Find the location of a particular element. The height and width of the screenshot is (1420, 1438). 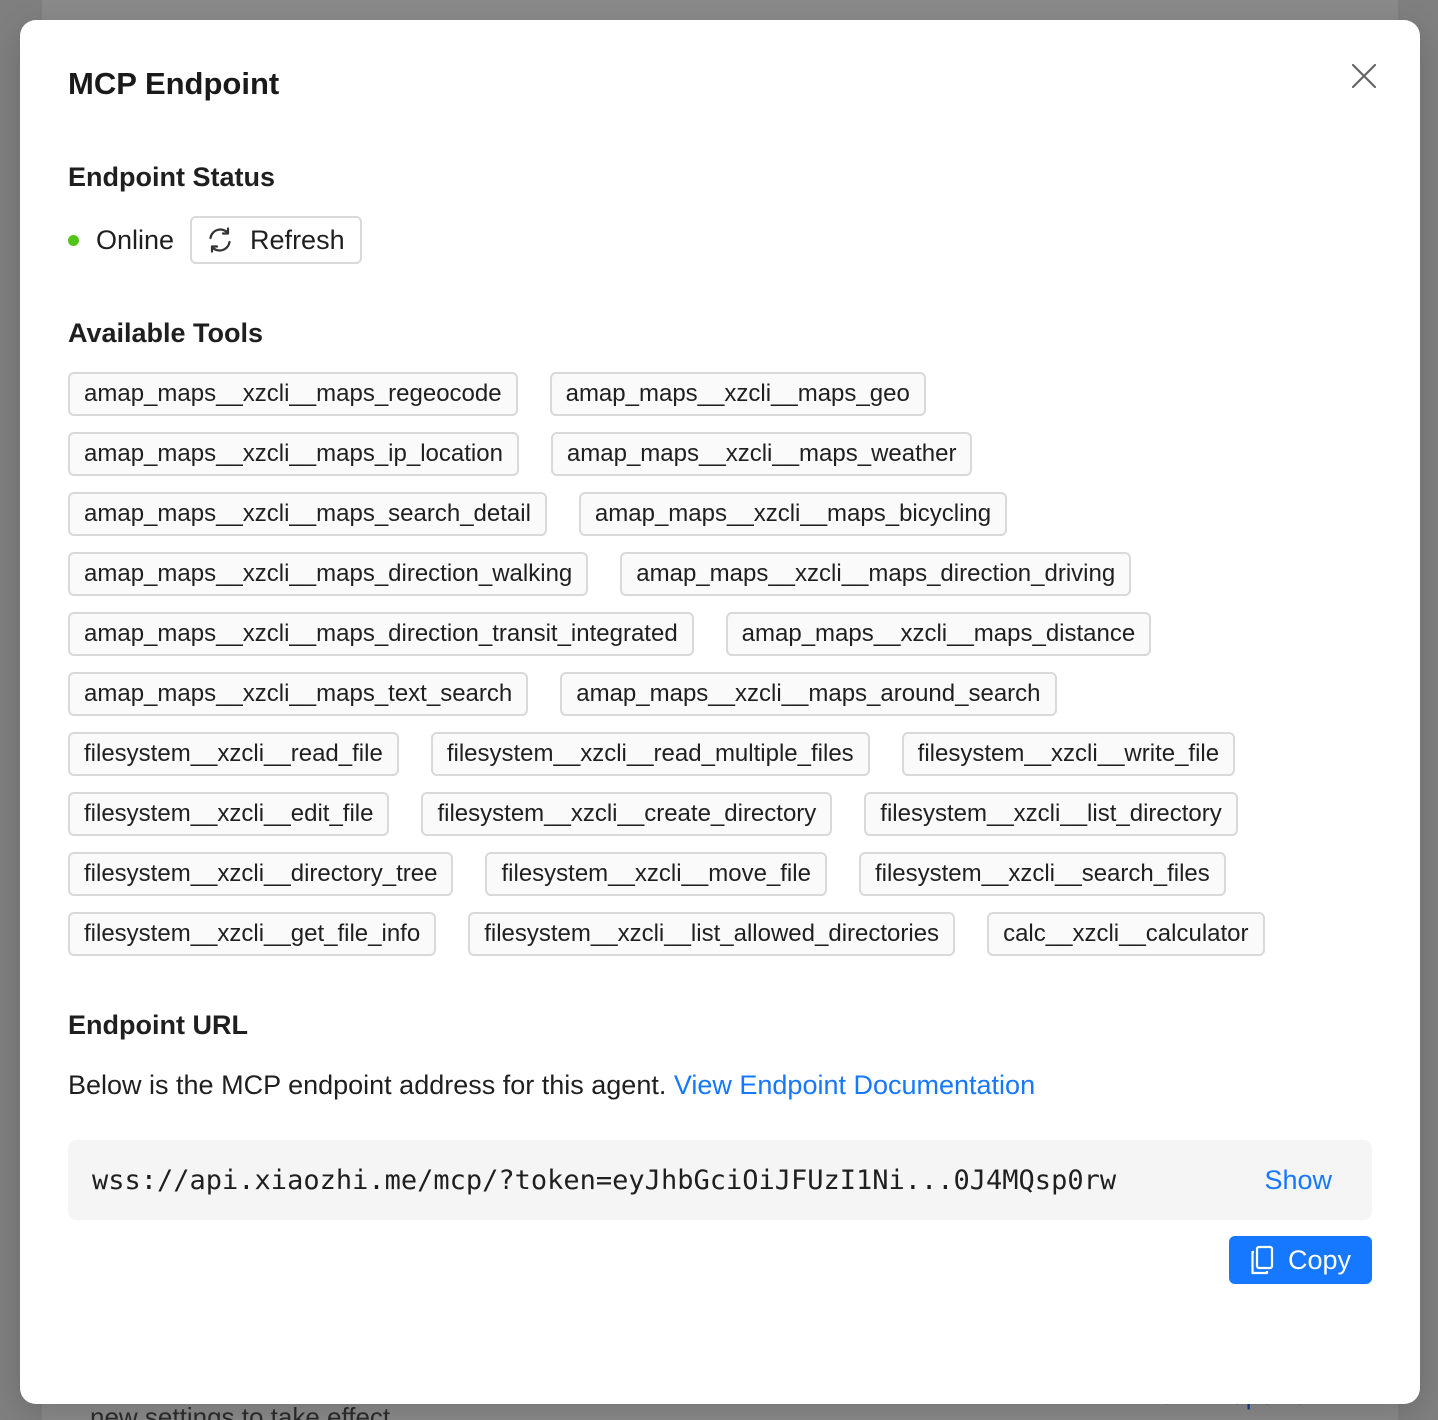

tool-tag: amap_maps__xzcli__maps_direction_walking is located at coordinates (328, 574).